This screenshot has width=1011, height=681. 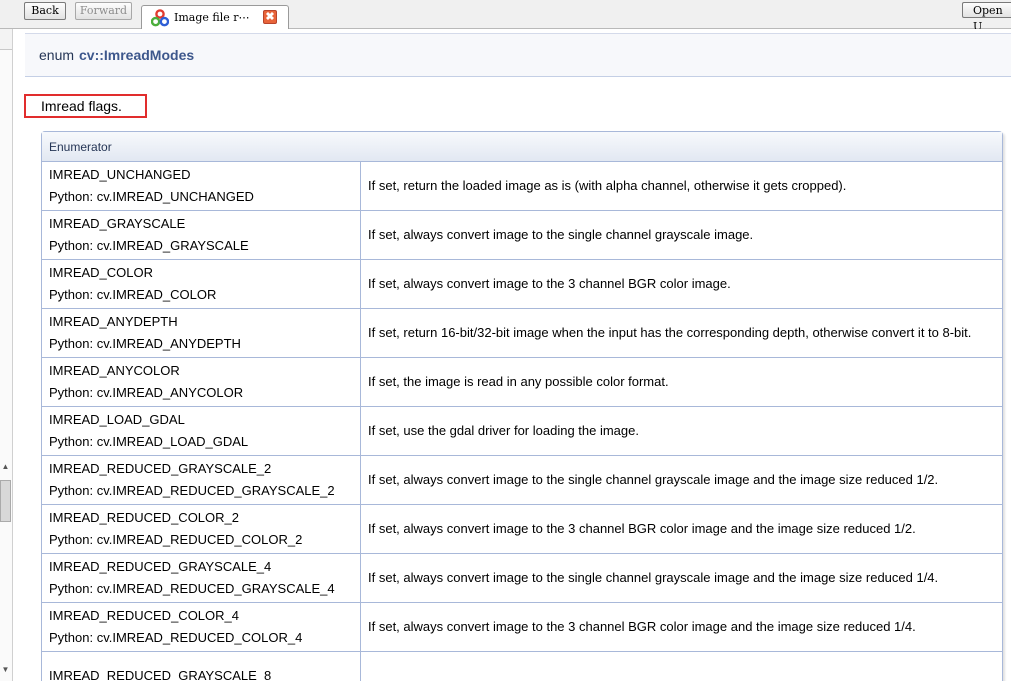 I want to click on enumerator-python-name: Python: cv.IMREAD_REDUCED_GRAYSCALE_4, so click(x=192, y=588).